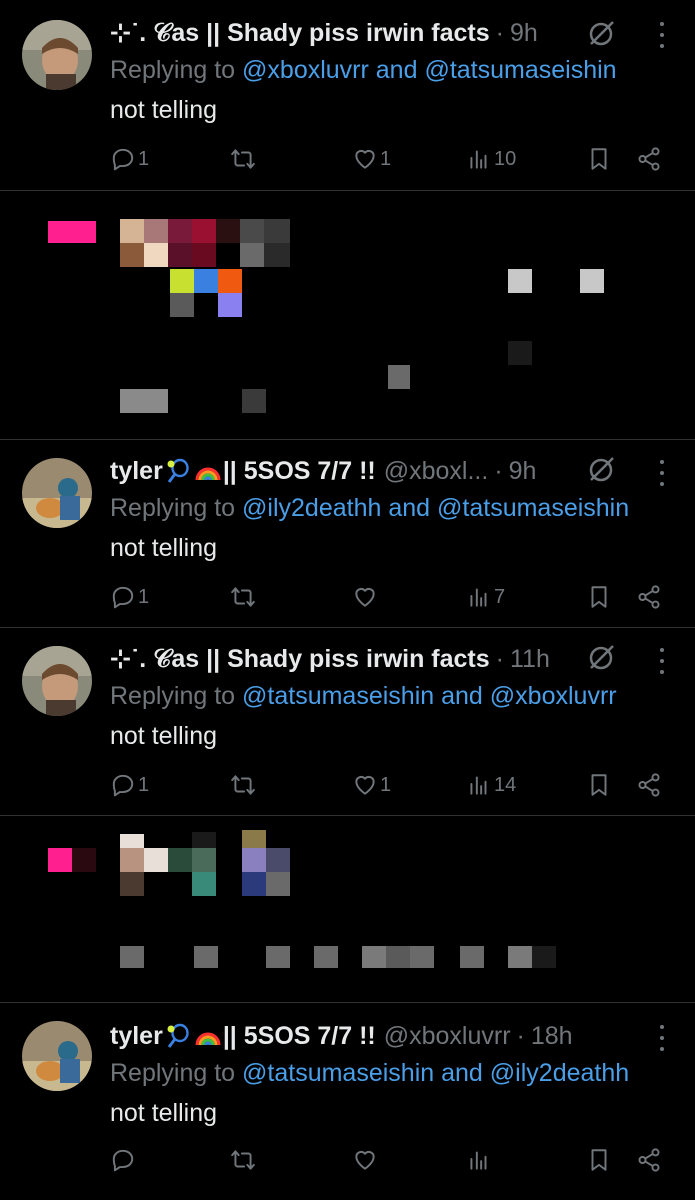 The height and width of the screenshot is (1200, 695). I want to click on view-count: 14, so click(505, 784).